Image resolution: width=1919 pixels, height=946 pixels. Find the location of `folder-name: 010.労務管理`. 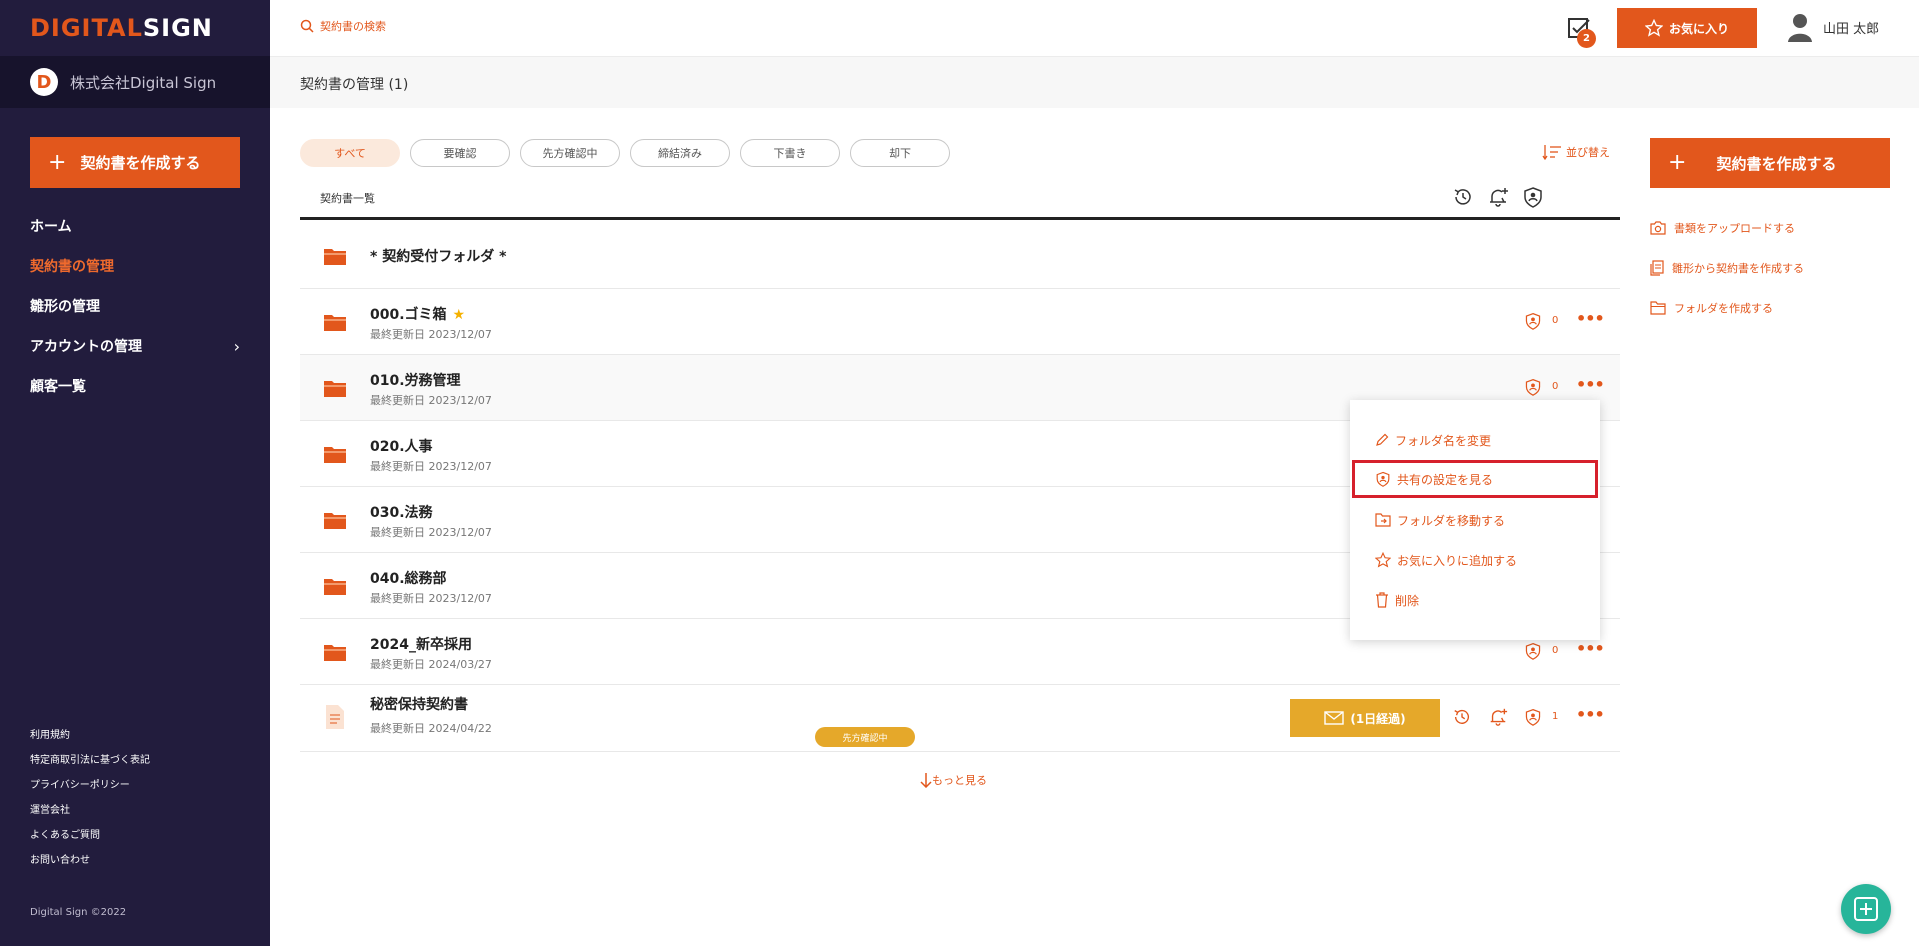

folder-name: 010.労務管理 is located at coordinates (415, 381).